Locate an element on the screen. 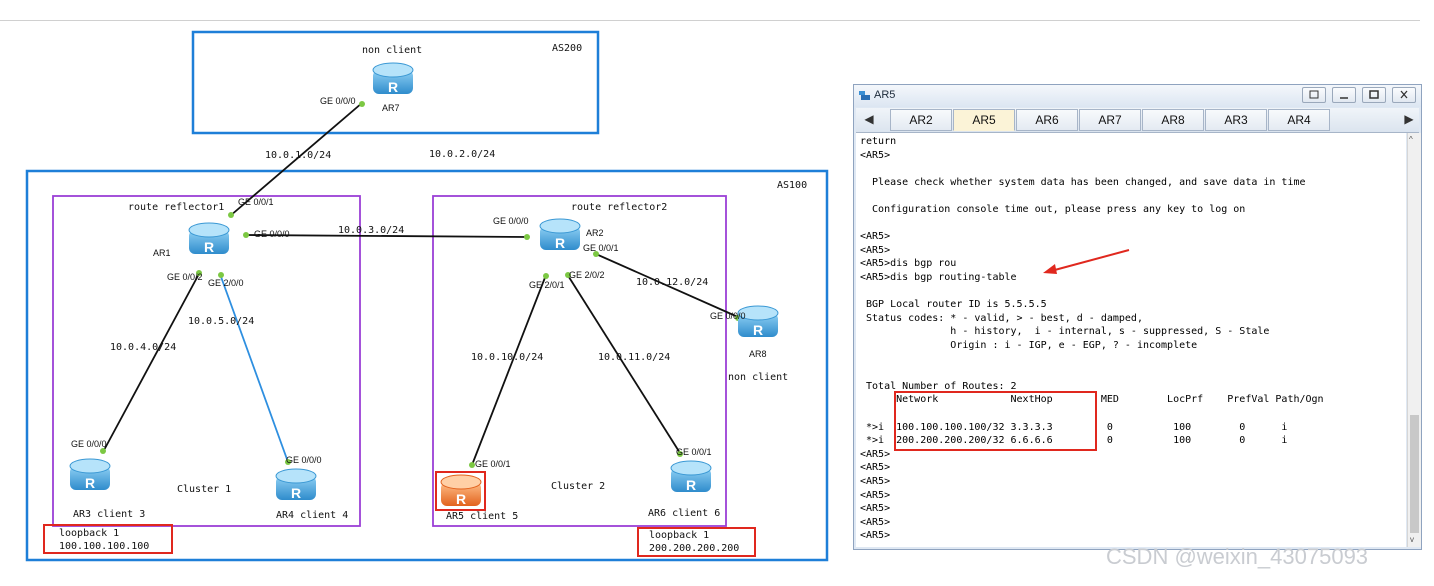  net-ar7-ar1: 10.0.1.0/24 is located at coordinates (298, 155).